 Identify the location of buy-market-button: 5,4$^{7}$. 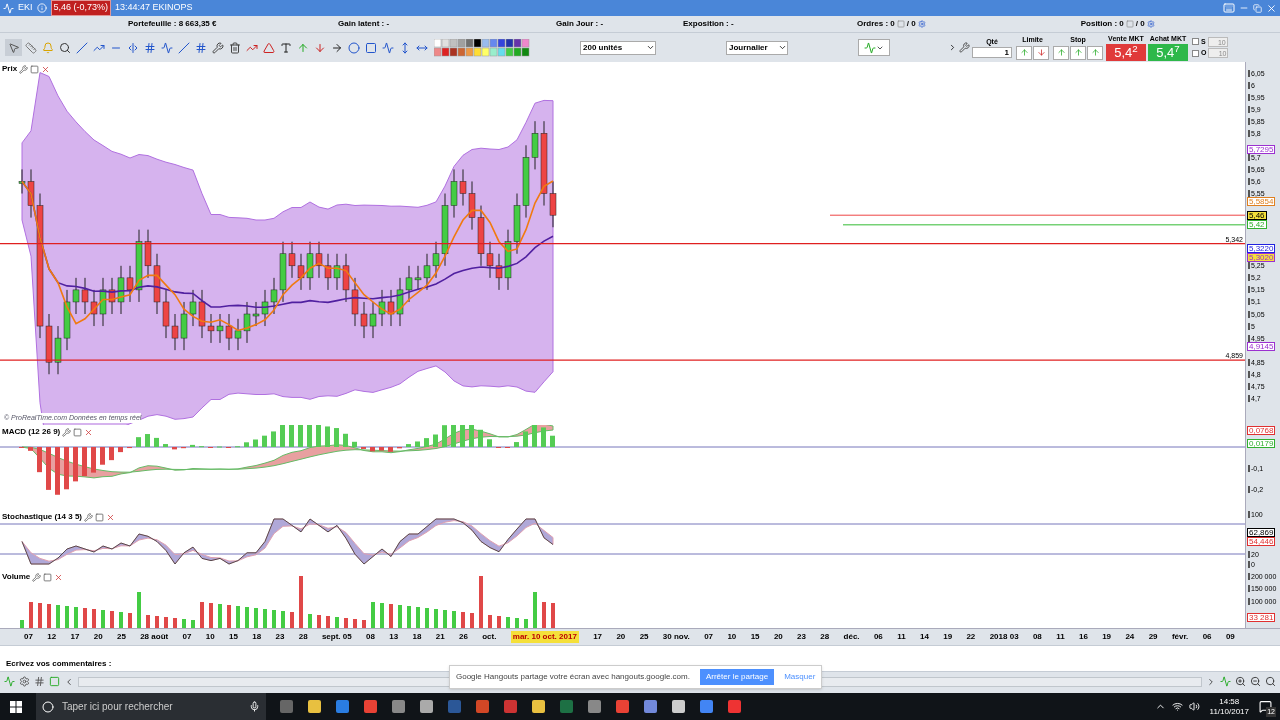
(1168, 53).